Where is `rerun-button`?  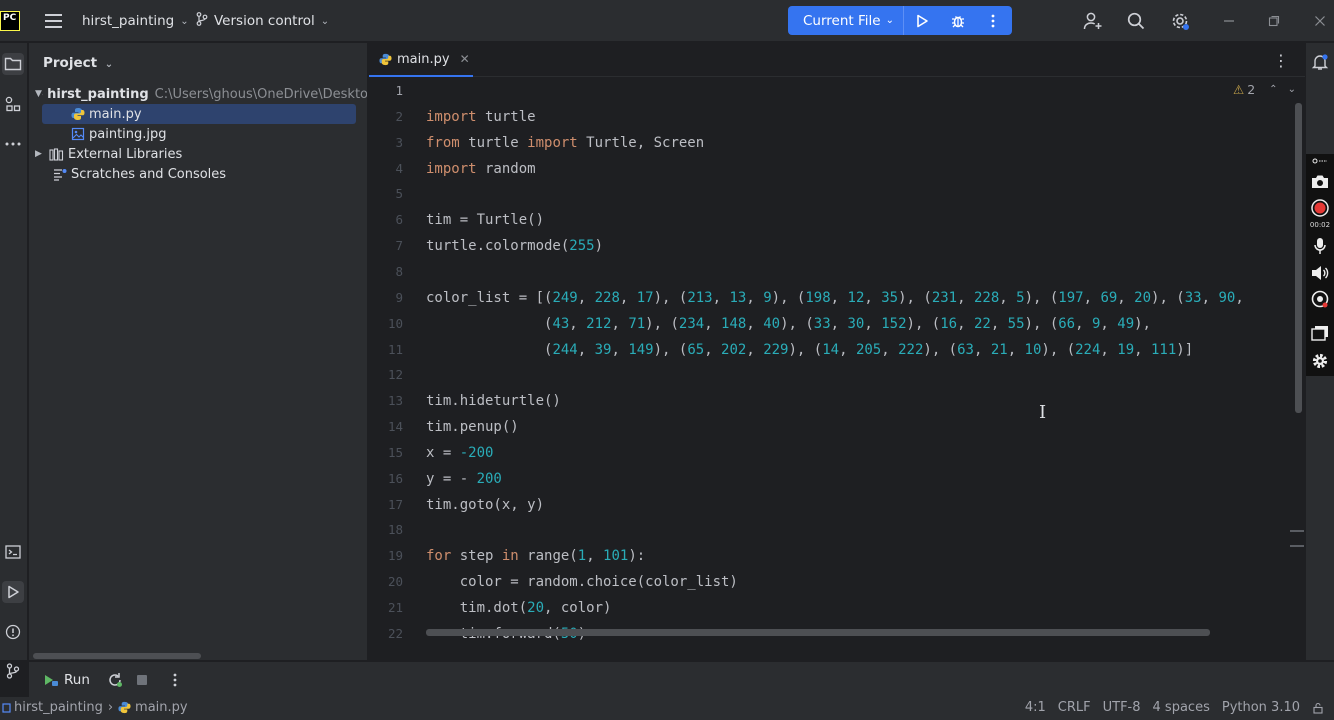 rerun-button is located at coordinates (115, 680).